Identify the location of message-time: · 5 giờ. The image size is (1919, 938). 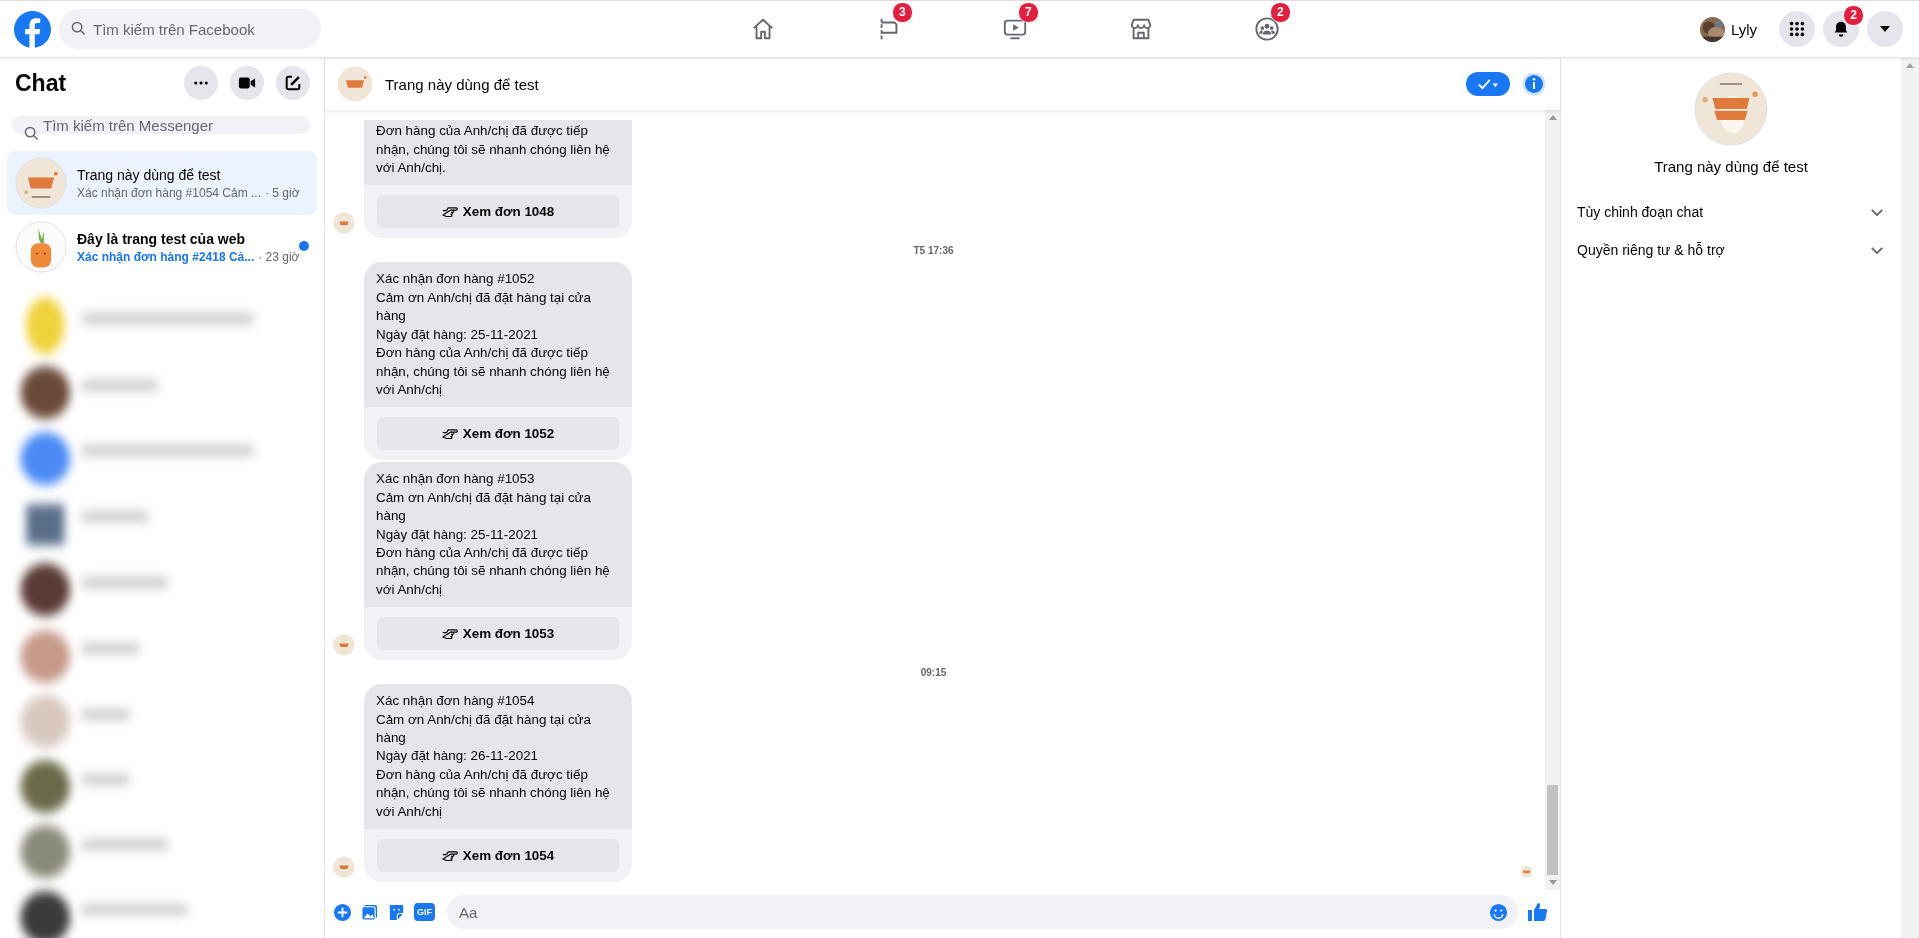
(282, 192).